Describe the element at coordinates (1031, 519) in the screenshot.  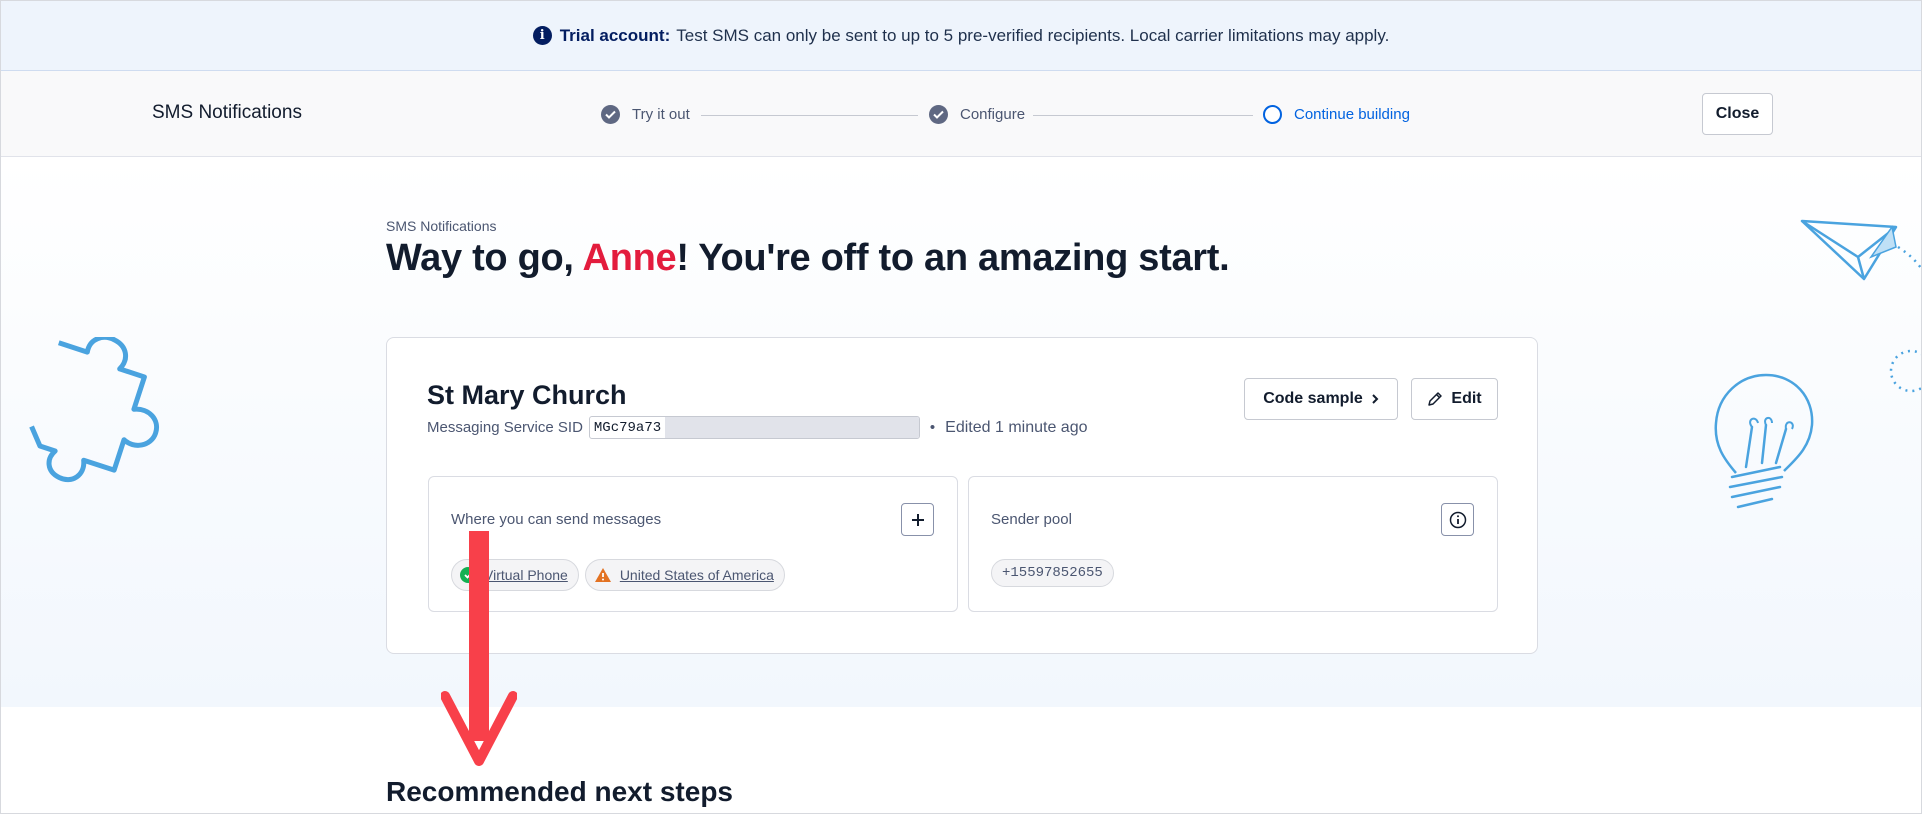
I see `sender-pool-title: Sender pool` at that location.